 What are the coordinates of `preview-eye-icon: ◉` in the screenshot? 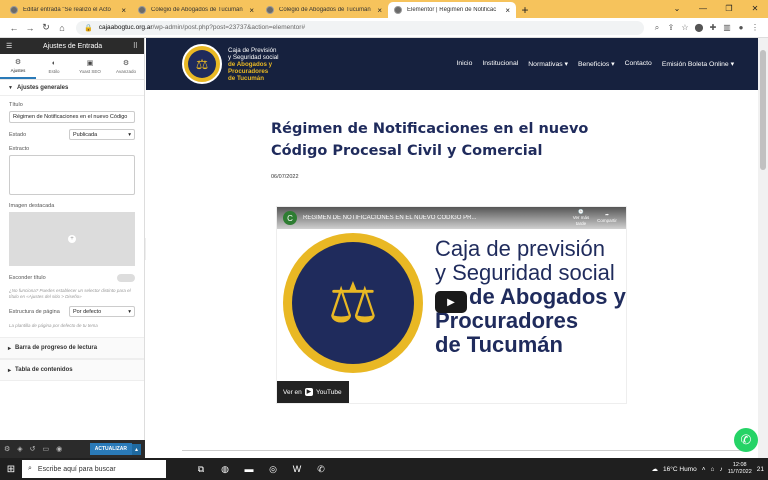 It's located at (59, 449).